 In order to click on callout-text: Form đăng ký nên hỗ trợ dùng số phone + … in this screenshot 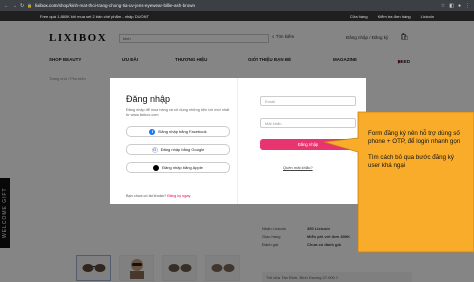, I will do `click(417, 150)`.